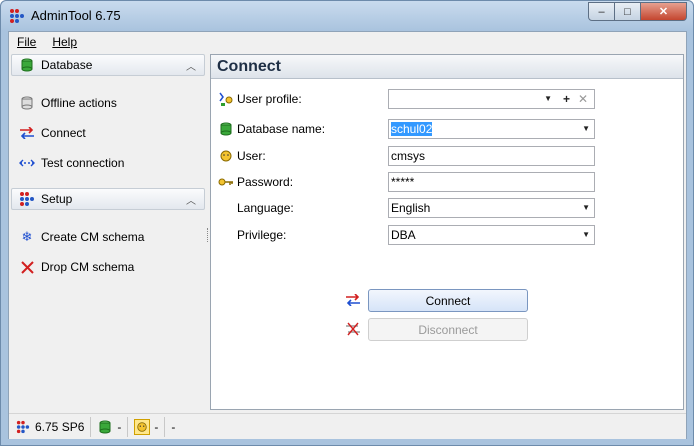 The image size is (694, 446). I want to click on user-profile-combo: ▼ + ✕, so click(491, 99).